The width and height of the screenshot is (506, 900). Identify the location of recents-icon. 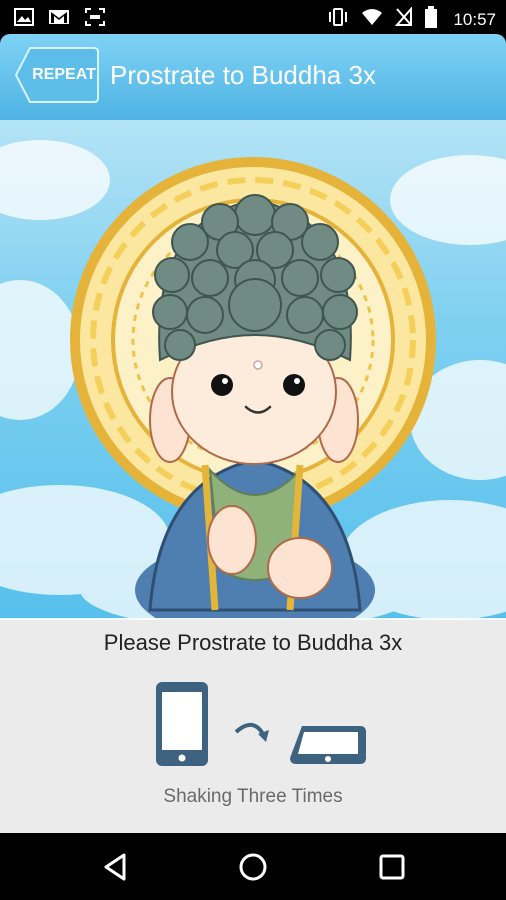
(392, 867).